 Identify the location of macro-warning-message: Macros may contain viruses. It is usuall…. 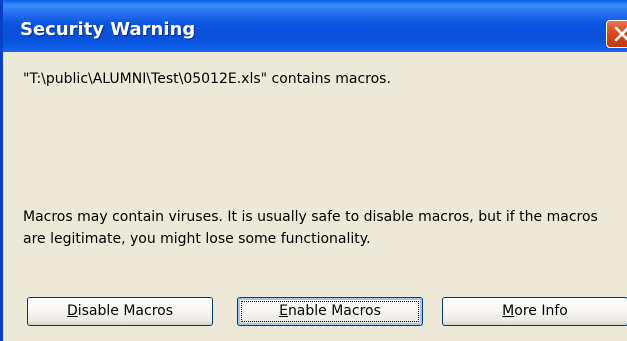
(310, 228).